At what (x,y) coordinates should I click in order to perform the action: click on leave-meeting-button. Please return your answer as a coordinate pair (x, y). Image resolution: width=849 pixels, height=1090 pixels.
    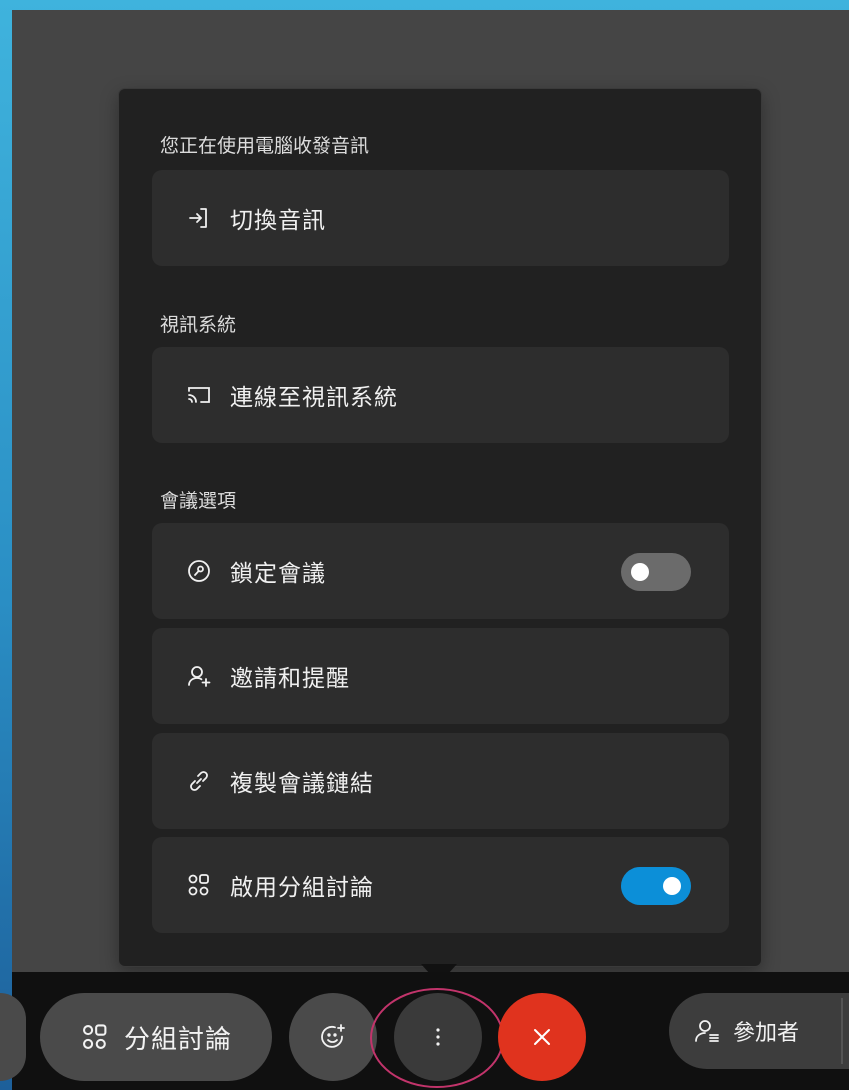
    Looking at the image, I should click on (542, 1037).